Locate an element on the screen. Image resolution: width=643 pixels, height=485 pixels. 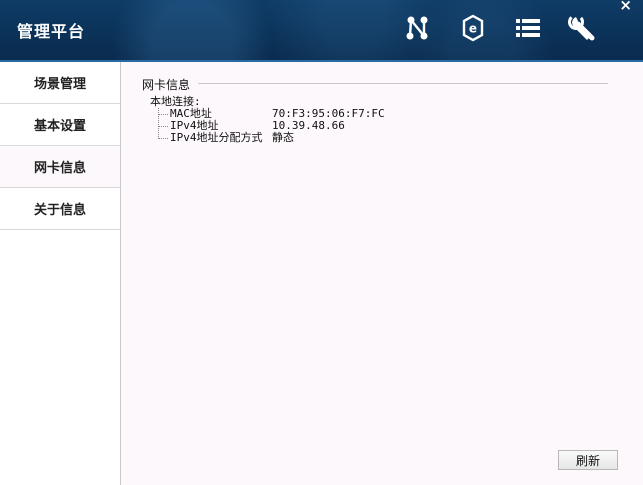
title-bar: 管理平台 e × is located at coordinates (321, 31).